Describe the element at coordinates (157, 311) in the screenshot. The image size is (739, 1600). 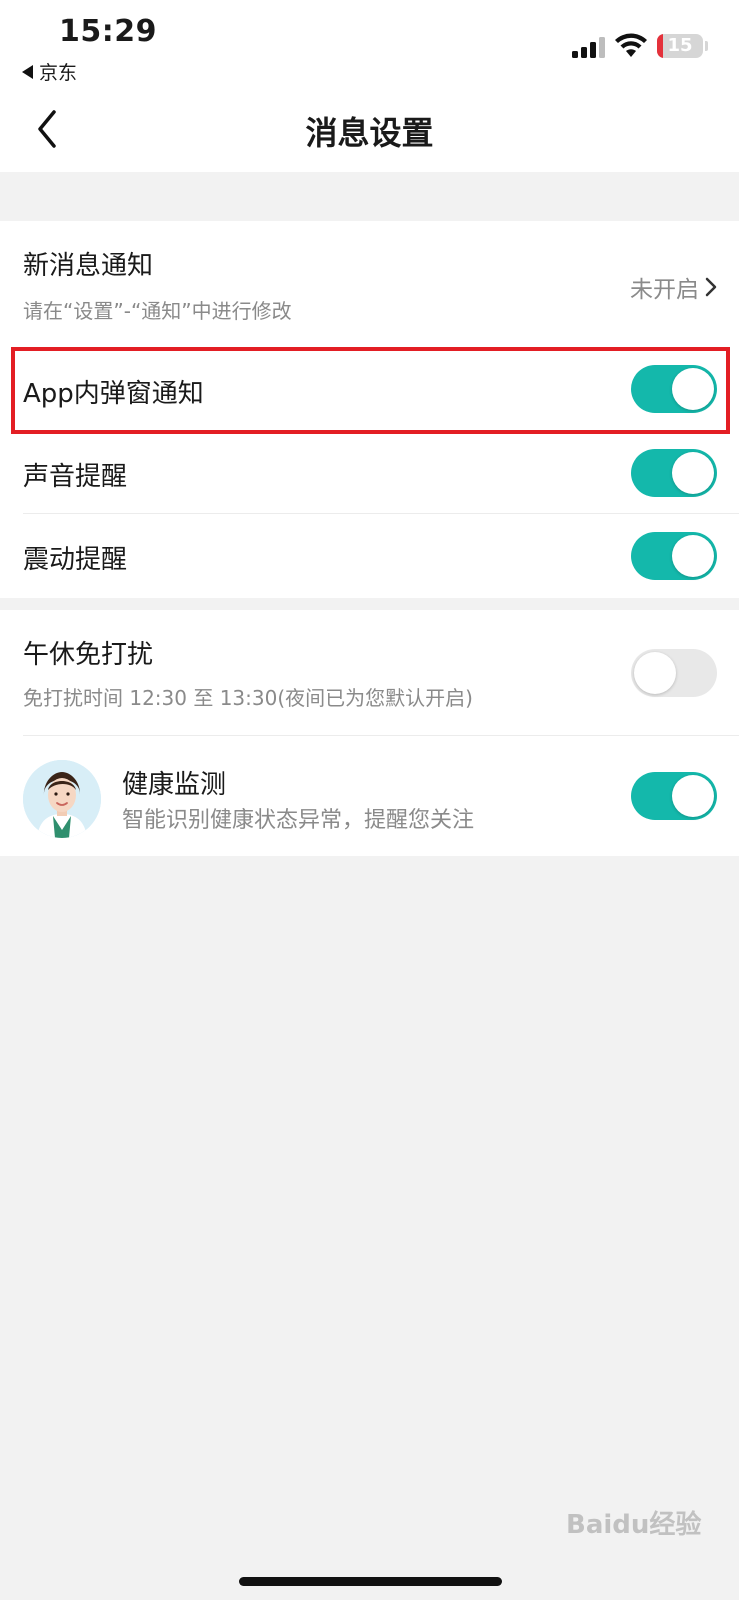
I see `new-message-subtitle: 请在“设置”-“通知”中进行修改` at that location.